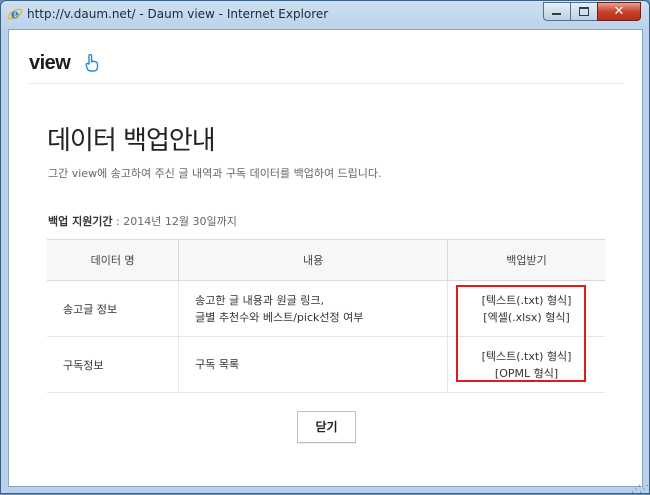  Describe the element at coordinates (92, 63) in the screenshot. I see `pointing-hand-icon` at that location.